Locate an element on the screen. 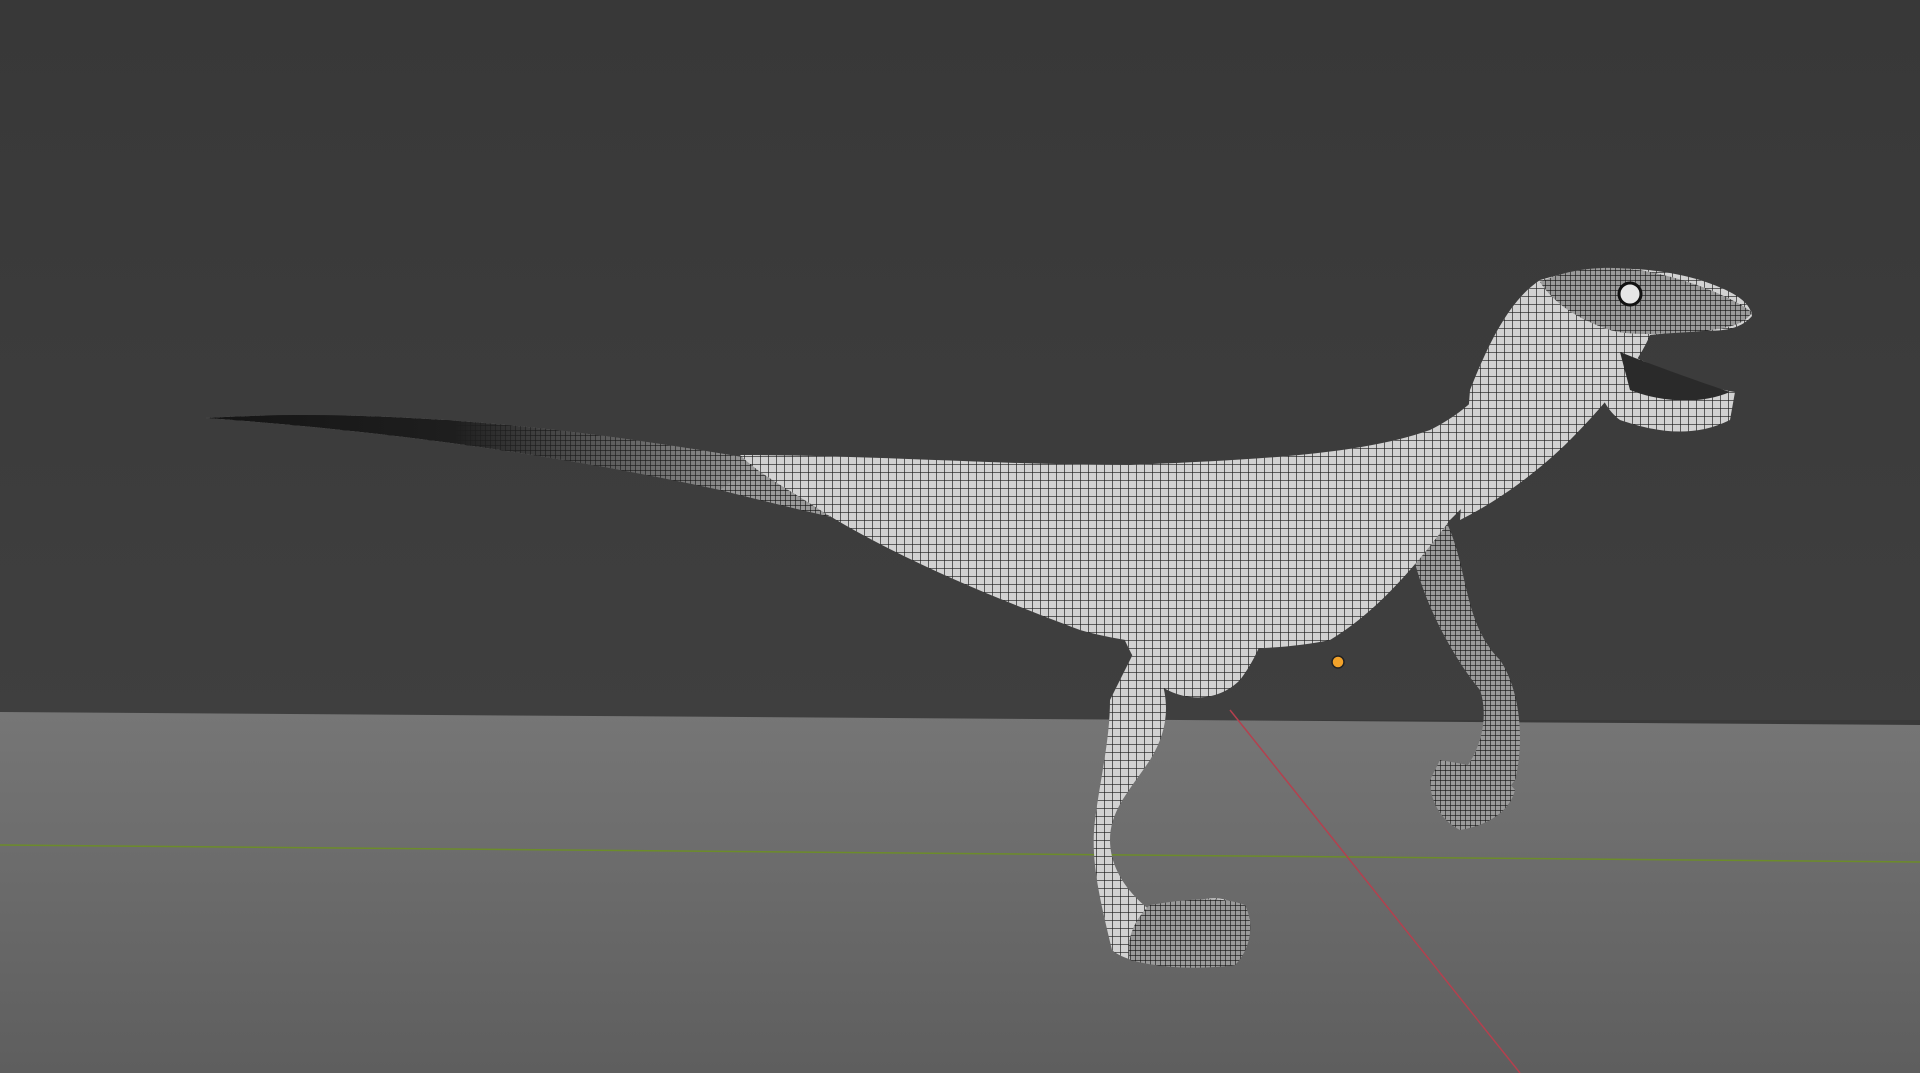 This screenshot has height=1073, width=1920. object-origin is located at coordinates (1338, 662).